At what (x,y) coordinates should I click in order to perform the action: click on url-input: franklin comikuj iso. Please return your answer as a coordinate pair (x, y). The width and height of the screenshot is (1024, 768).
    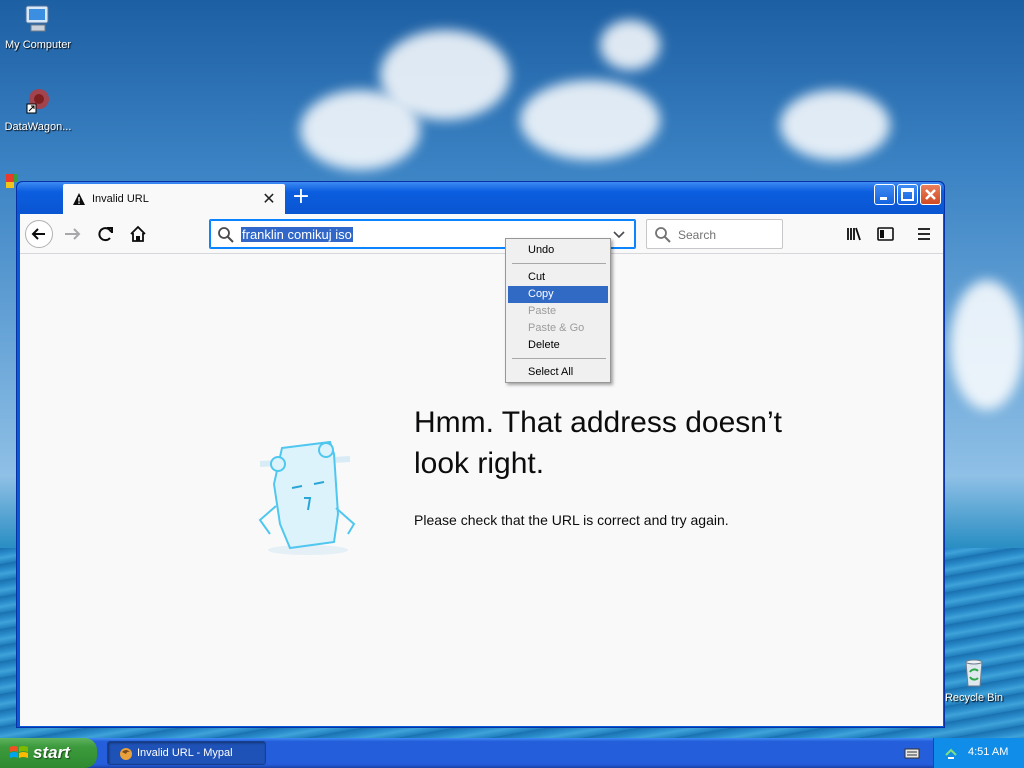
    Looking at the image, I should click on (297, 234).